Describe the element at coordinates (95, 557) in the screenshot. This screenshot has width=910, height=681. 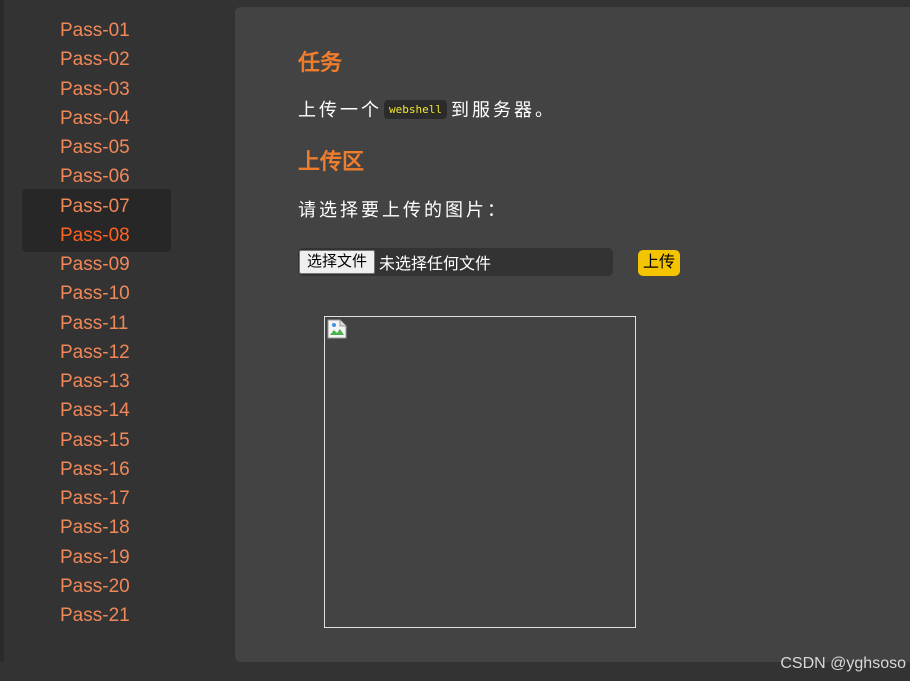
I see `sidebar-item-pass-19: Pass-19` at that location.